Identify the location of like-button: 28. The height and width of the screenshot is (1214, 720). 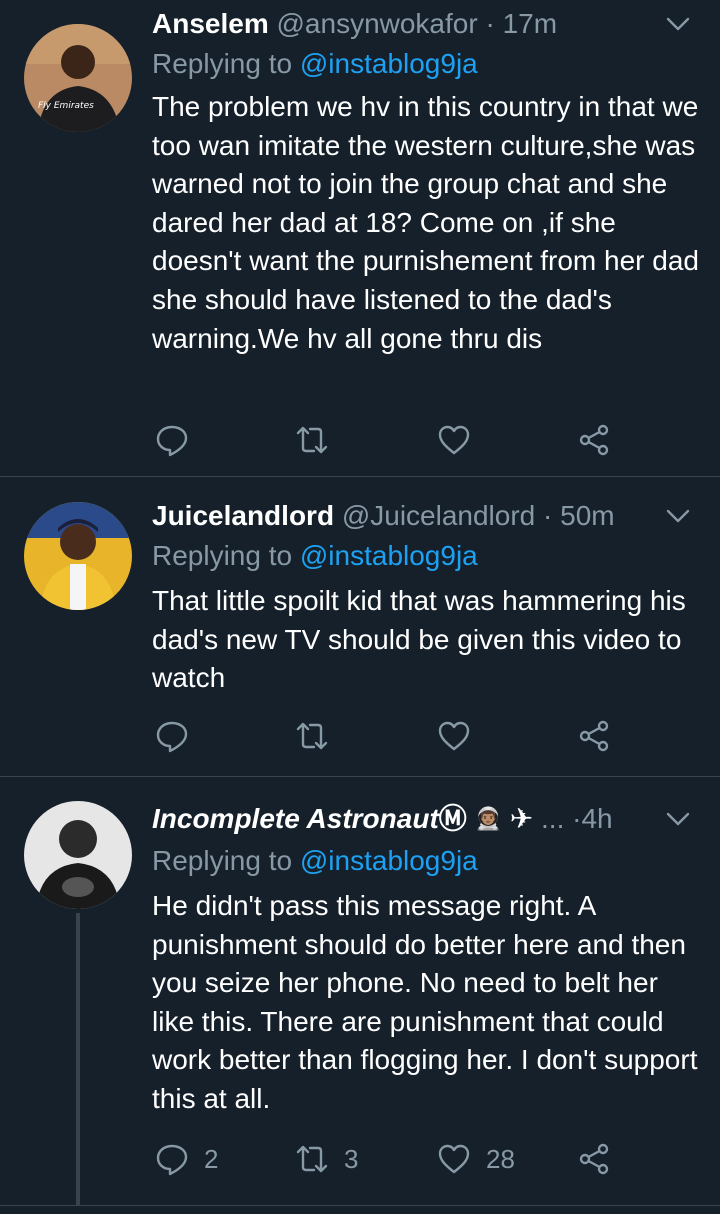
(475, 1159).